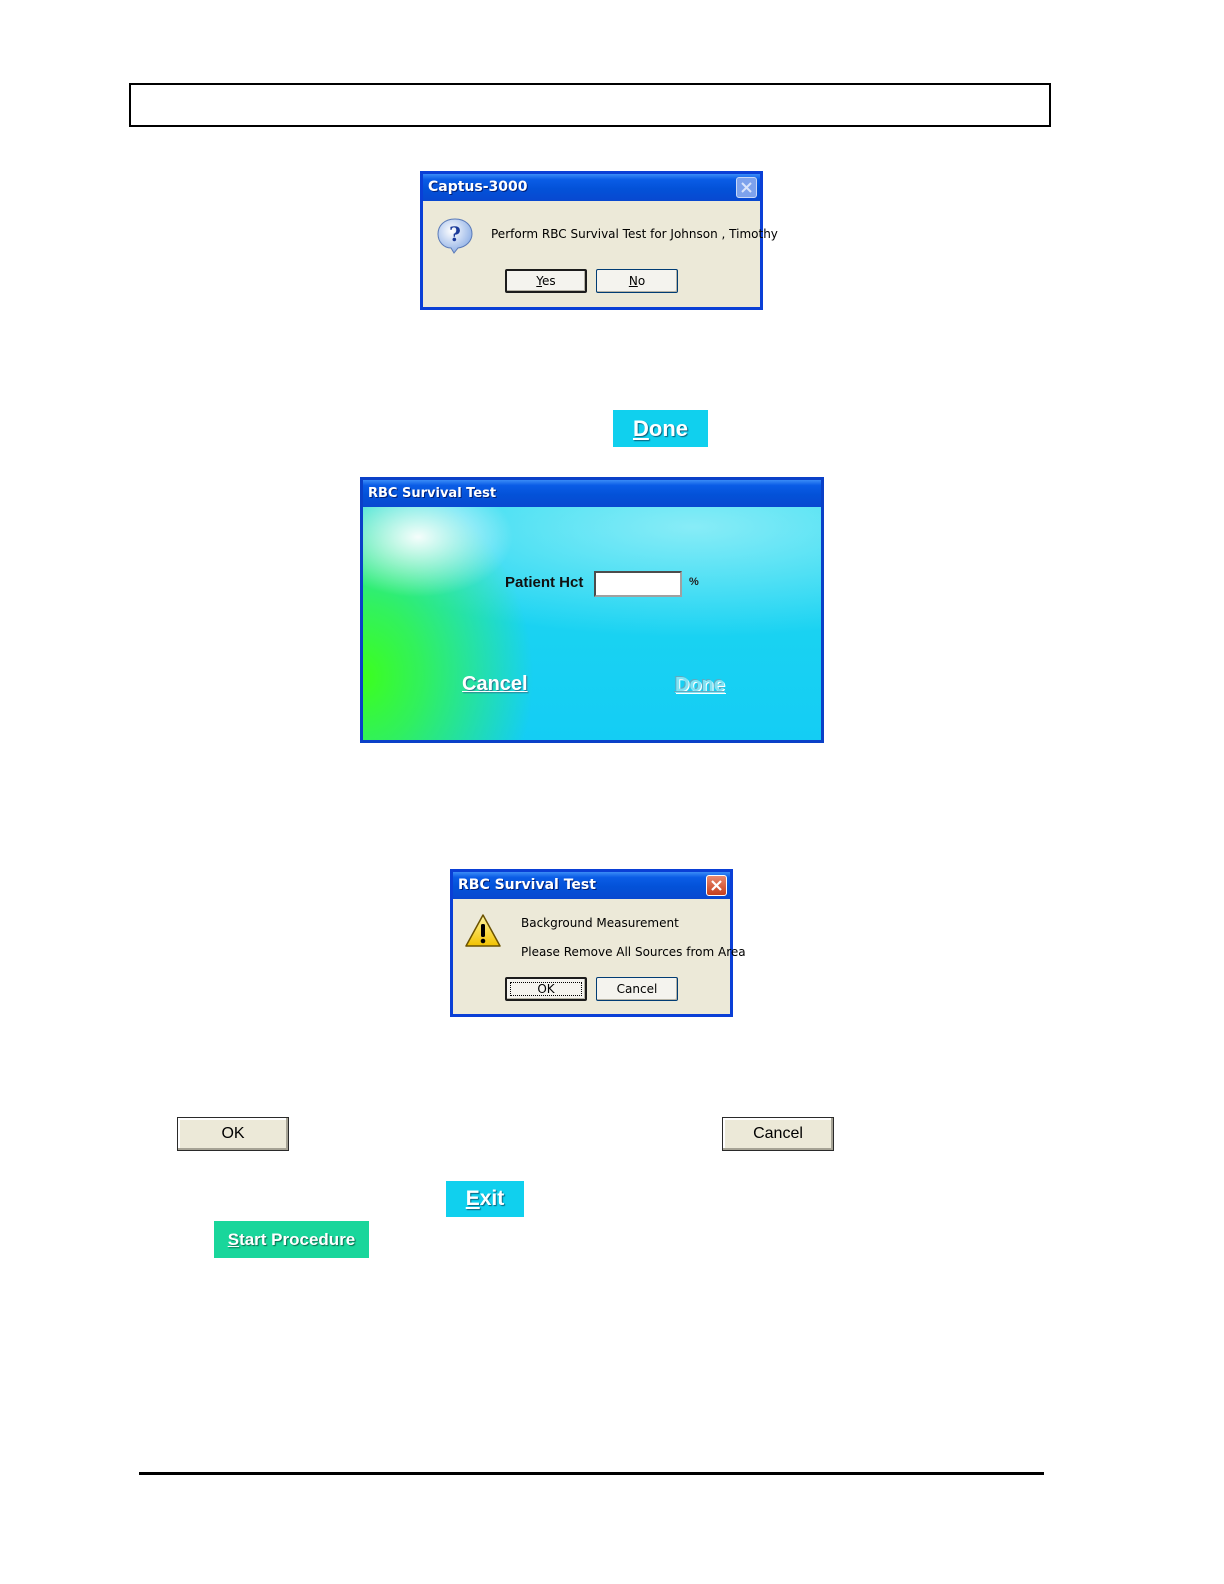  I want to click on yes-label: es, so click(549, 281).